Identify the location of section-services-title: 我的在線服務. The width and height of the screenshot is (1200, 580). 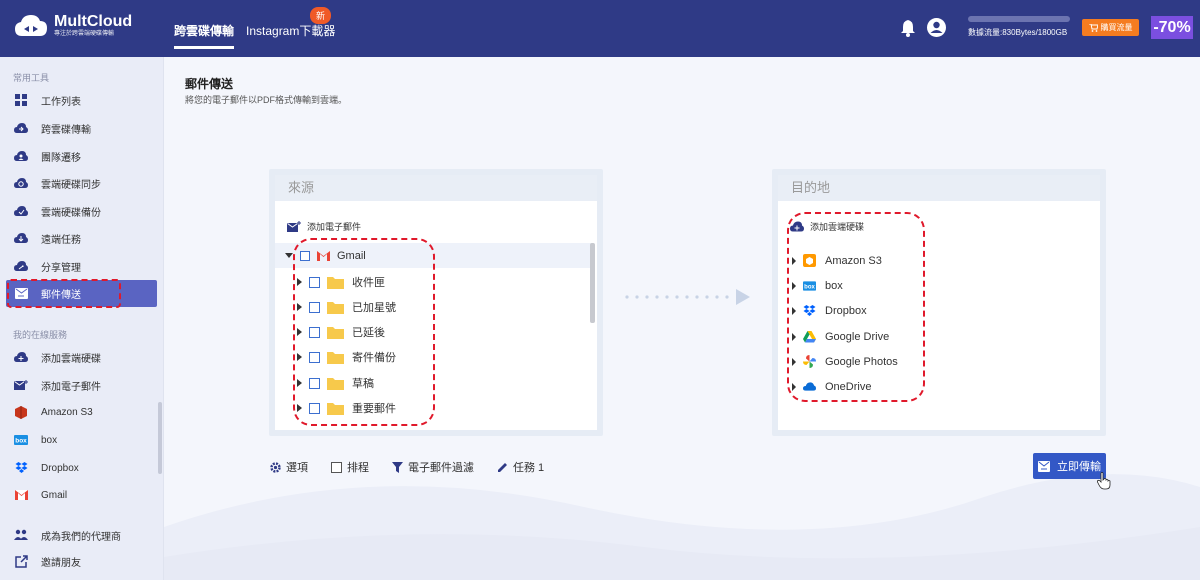
(40, 335).